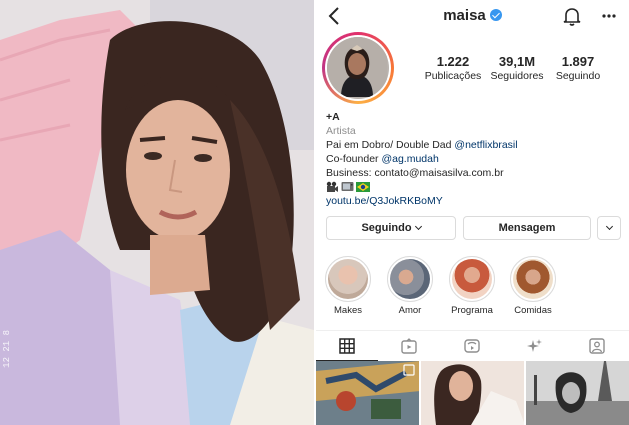 The height and width of the screenshot is (425, 629). What do you see at coordinates (473, 187) in the screenshot?
I see `bio-emoji-row` at bounding box center [473, 187].